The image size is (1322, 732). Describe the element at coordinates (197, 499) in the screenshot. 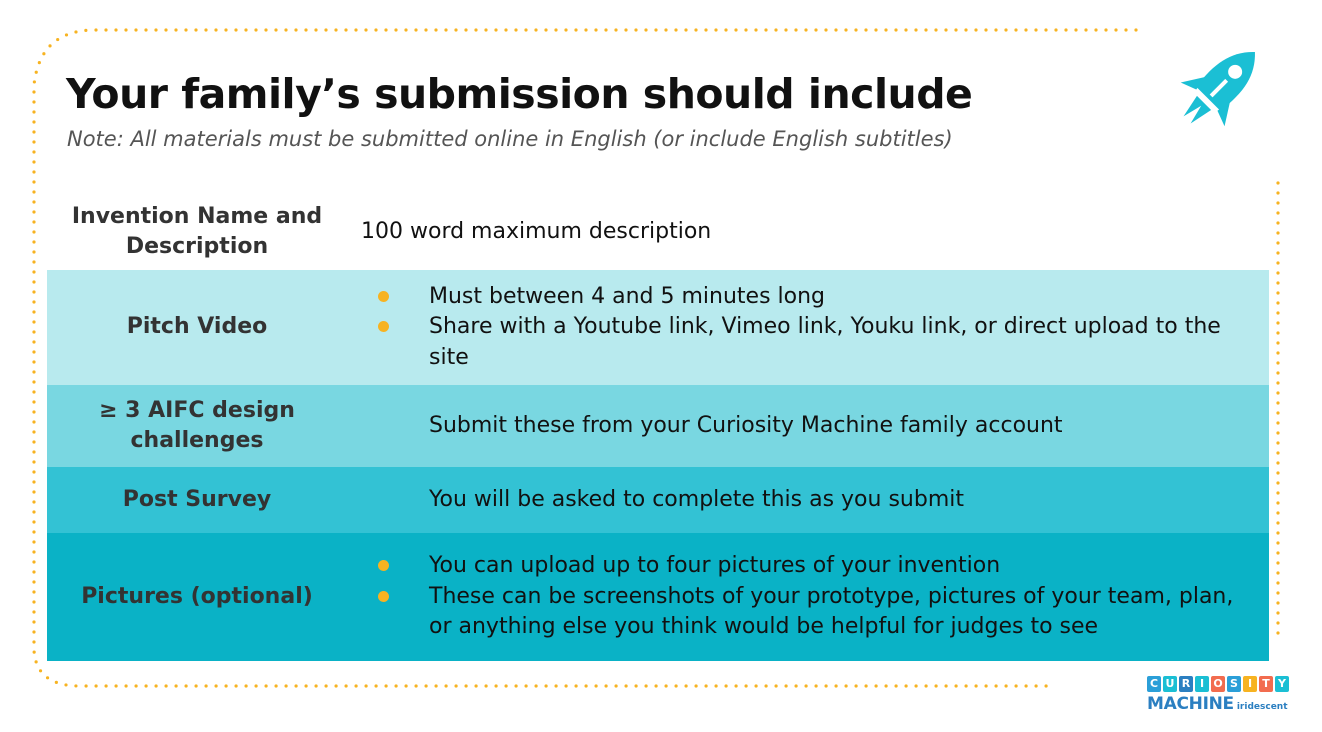

I see `row-label: Post Survey` at that location.